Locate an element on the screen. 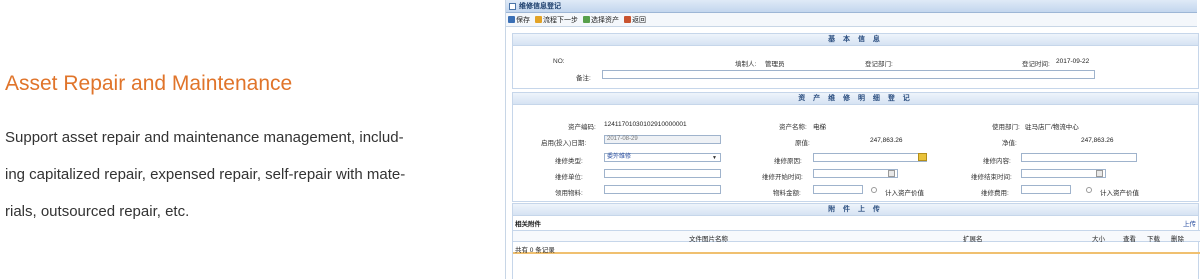  orig-value-label: 原值: is located at coordinates (802, 143).